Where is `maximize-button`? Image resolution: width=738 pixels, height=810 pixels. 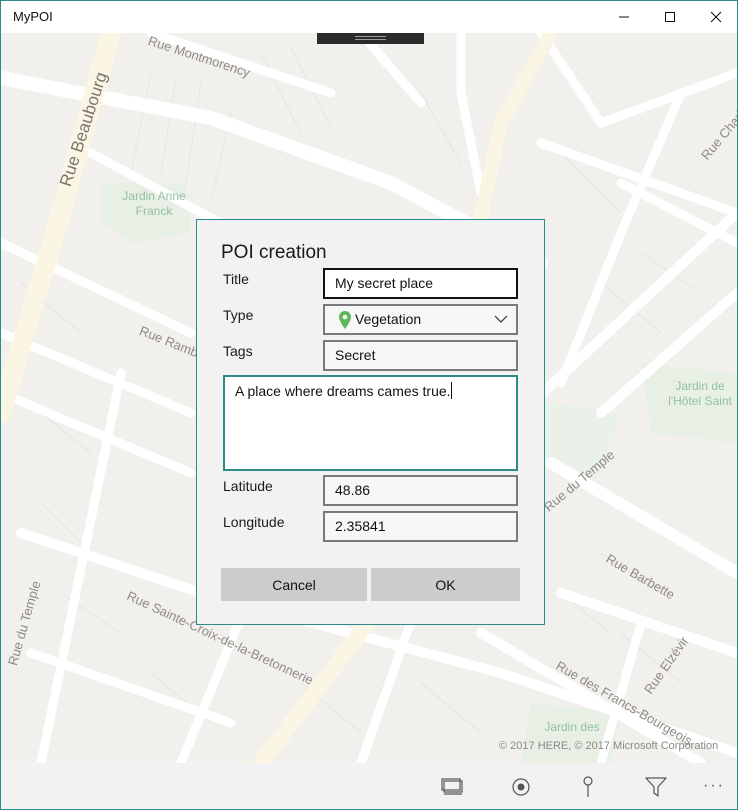 maximize-button is located at coordinates (670, 17).